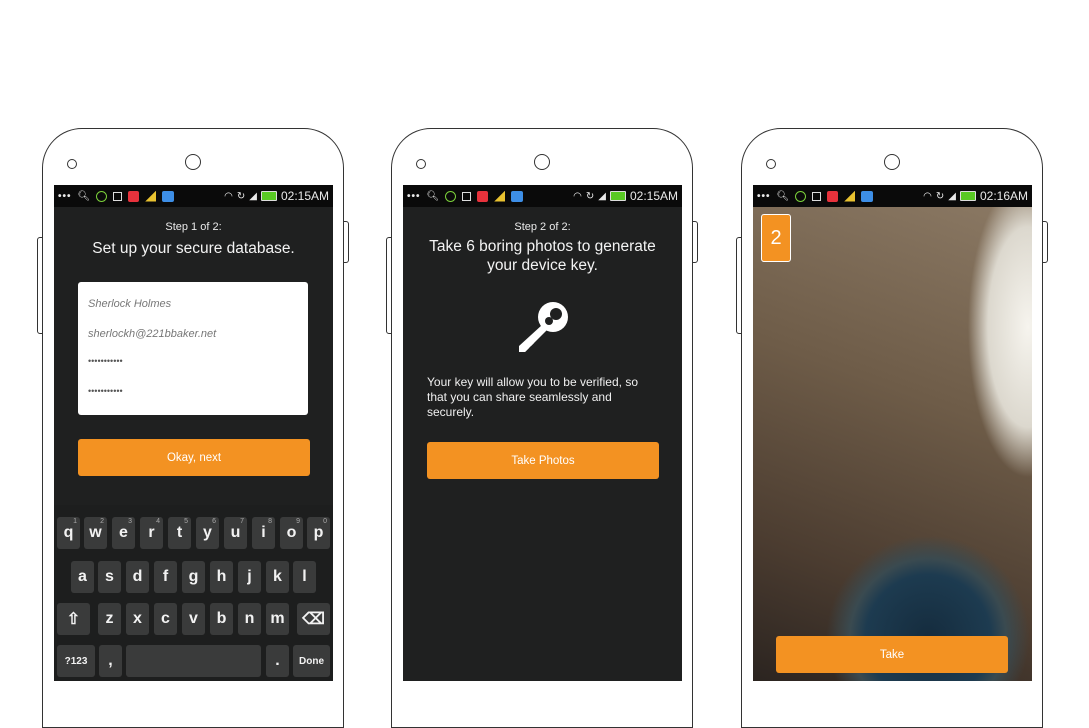 The height and width of the screenshot is (728, 1089). I want to click on confirm-password-field: •••••••••••, so click(105, 391).